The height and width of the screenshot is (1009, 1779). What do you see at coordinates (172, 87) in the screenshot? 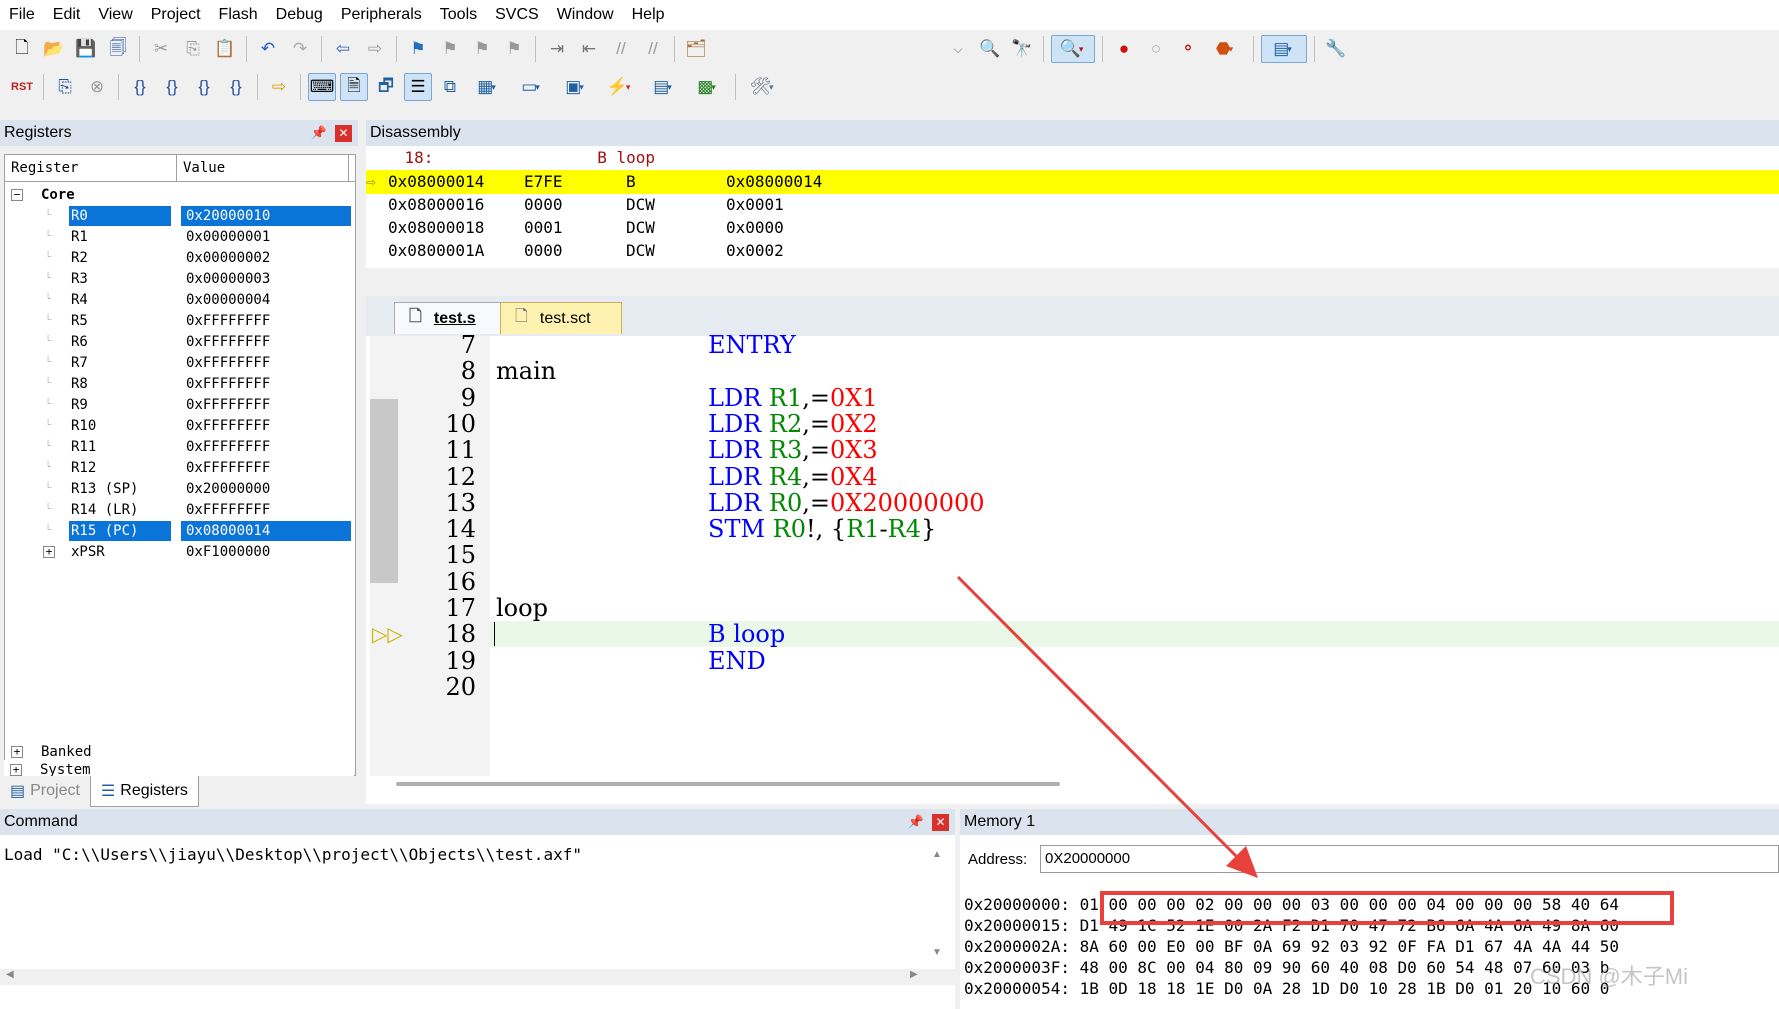
I see `step-over-icon: {}` at bounding box center [172, 87].